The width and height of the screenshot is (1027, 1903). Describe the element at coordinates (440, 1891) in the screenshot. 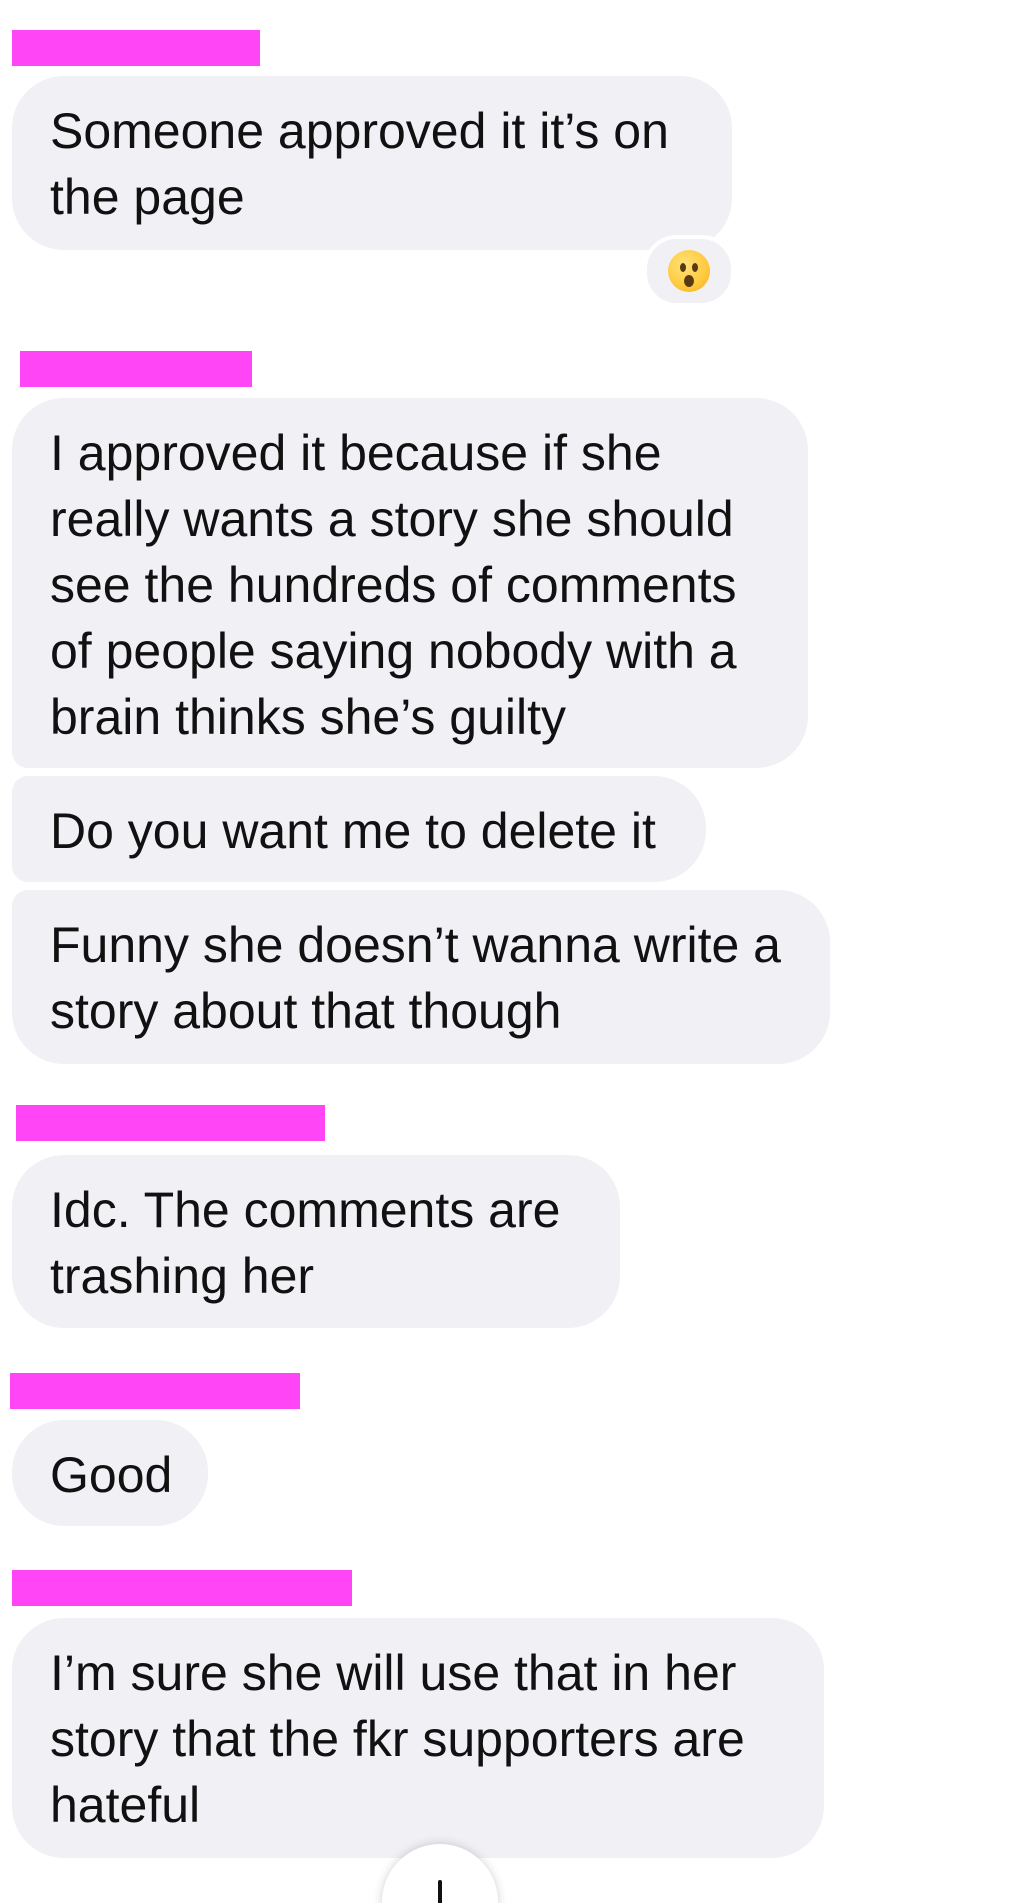

I see `scroll-down-arrow-icon` at that location.